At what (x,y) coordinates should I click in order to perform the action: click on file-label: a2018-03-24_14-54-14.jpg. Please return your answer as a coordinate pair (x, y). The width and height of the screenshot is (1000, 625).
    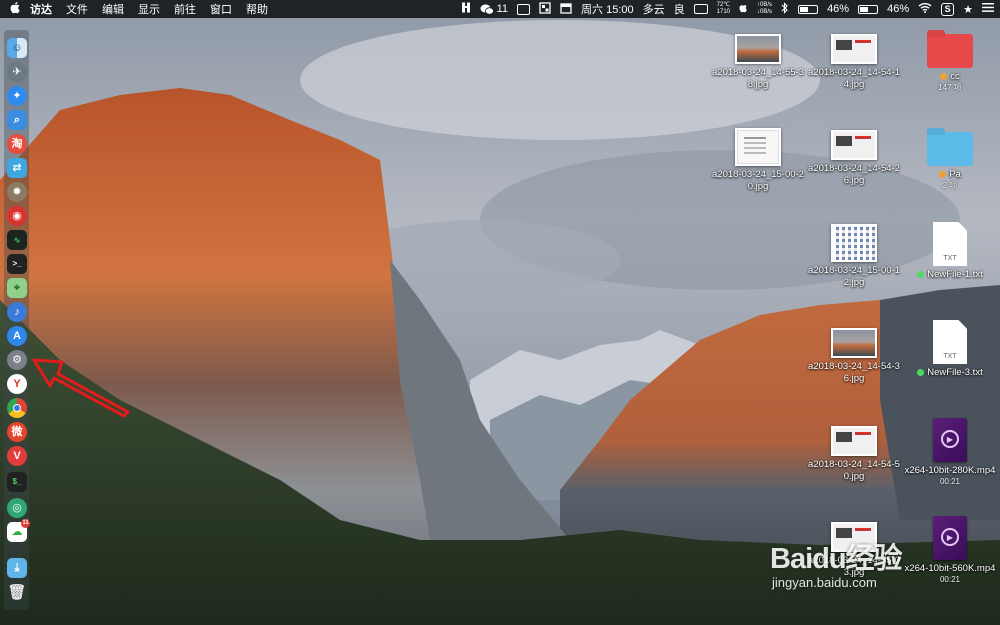
    Looking at the image, I should click on (854, 78).